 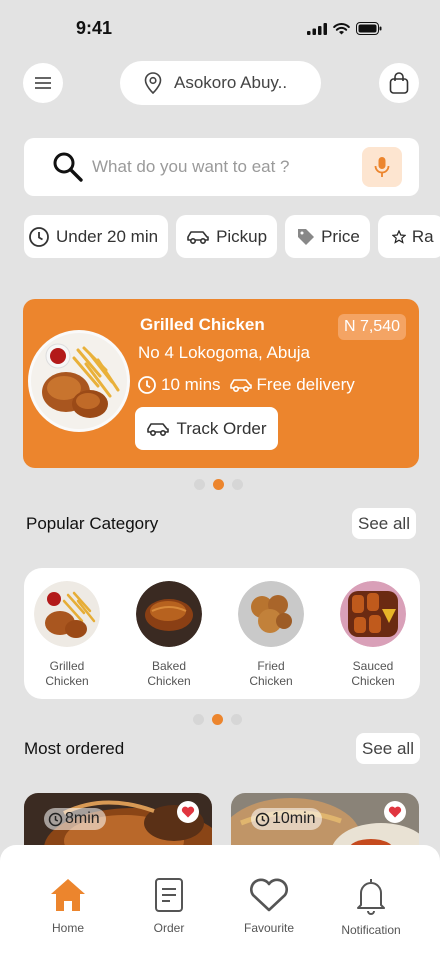 I want to click on popular-see-all-button: See all, so click(x=384, y=523).